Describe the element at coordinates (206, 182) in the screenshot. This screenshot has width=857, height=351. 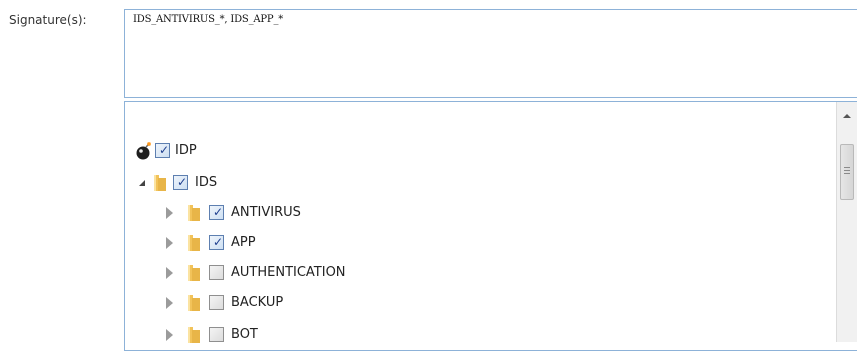
I see `tree-node-label: IDS` at that location.